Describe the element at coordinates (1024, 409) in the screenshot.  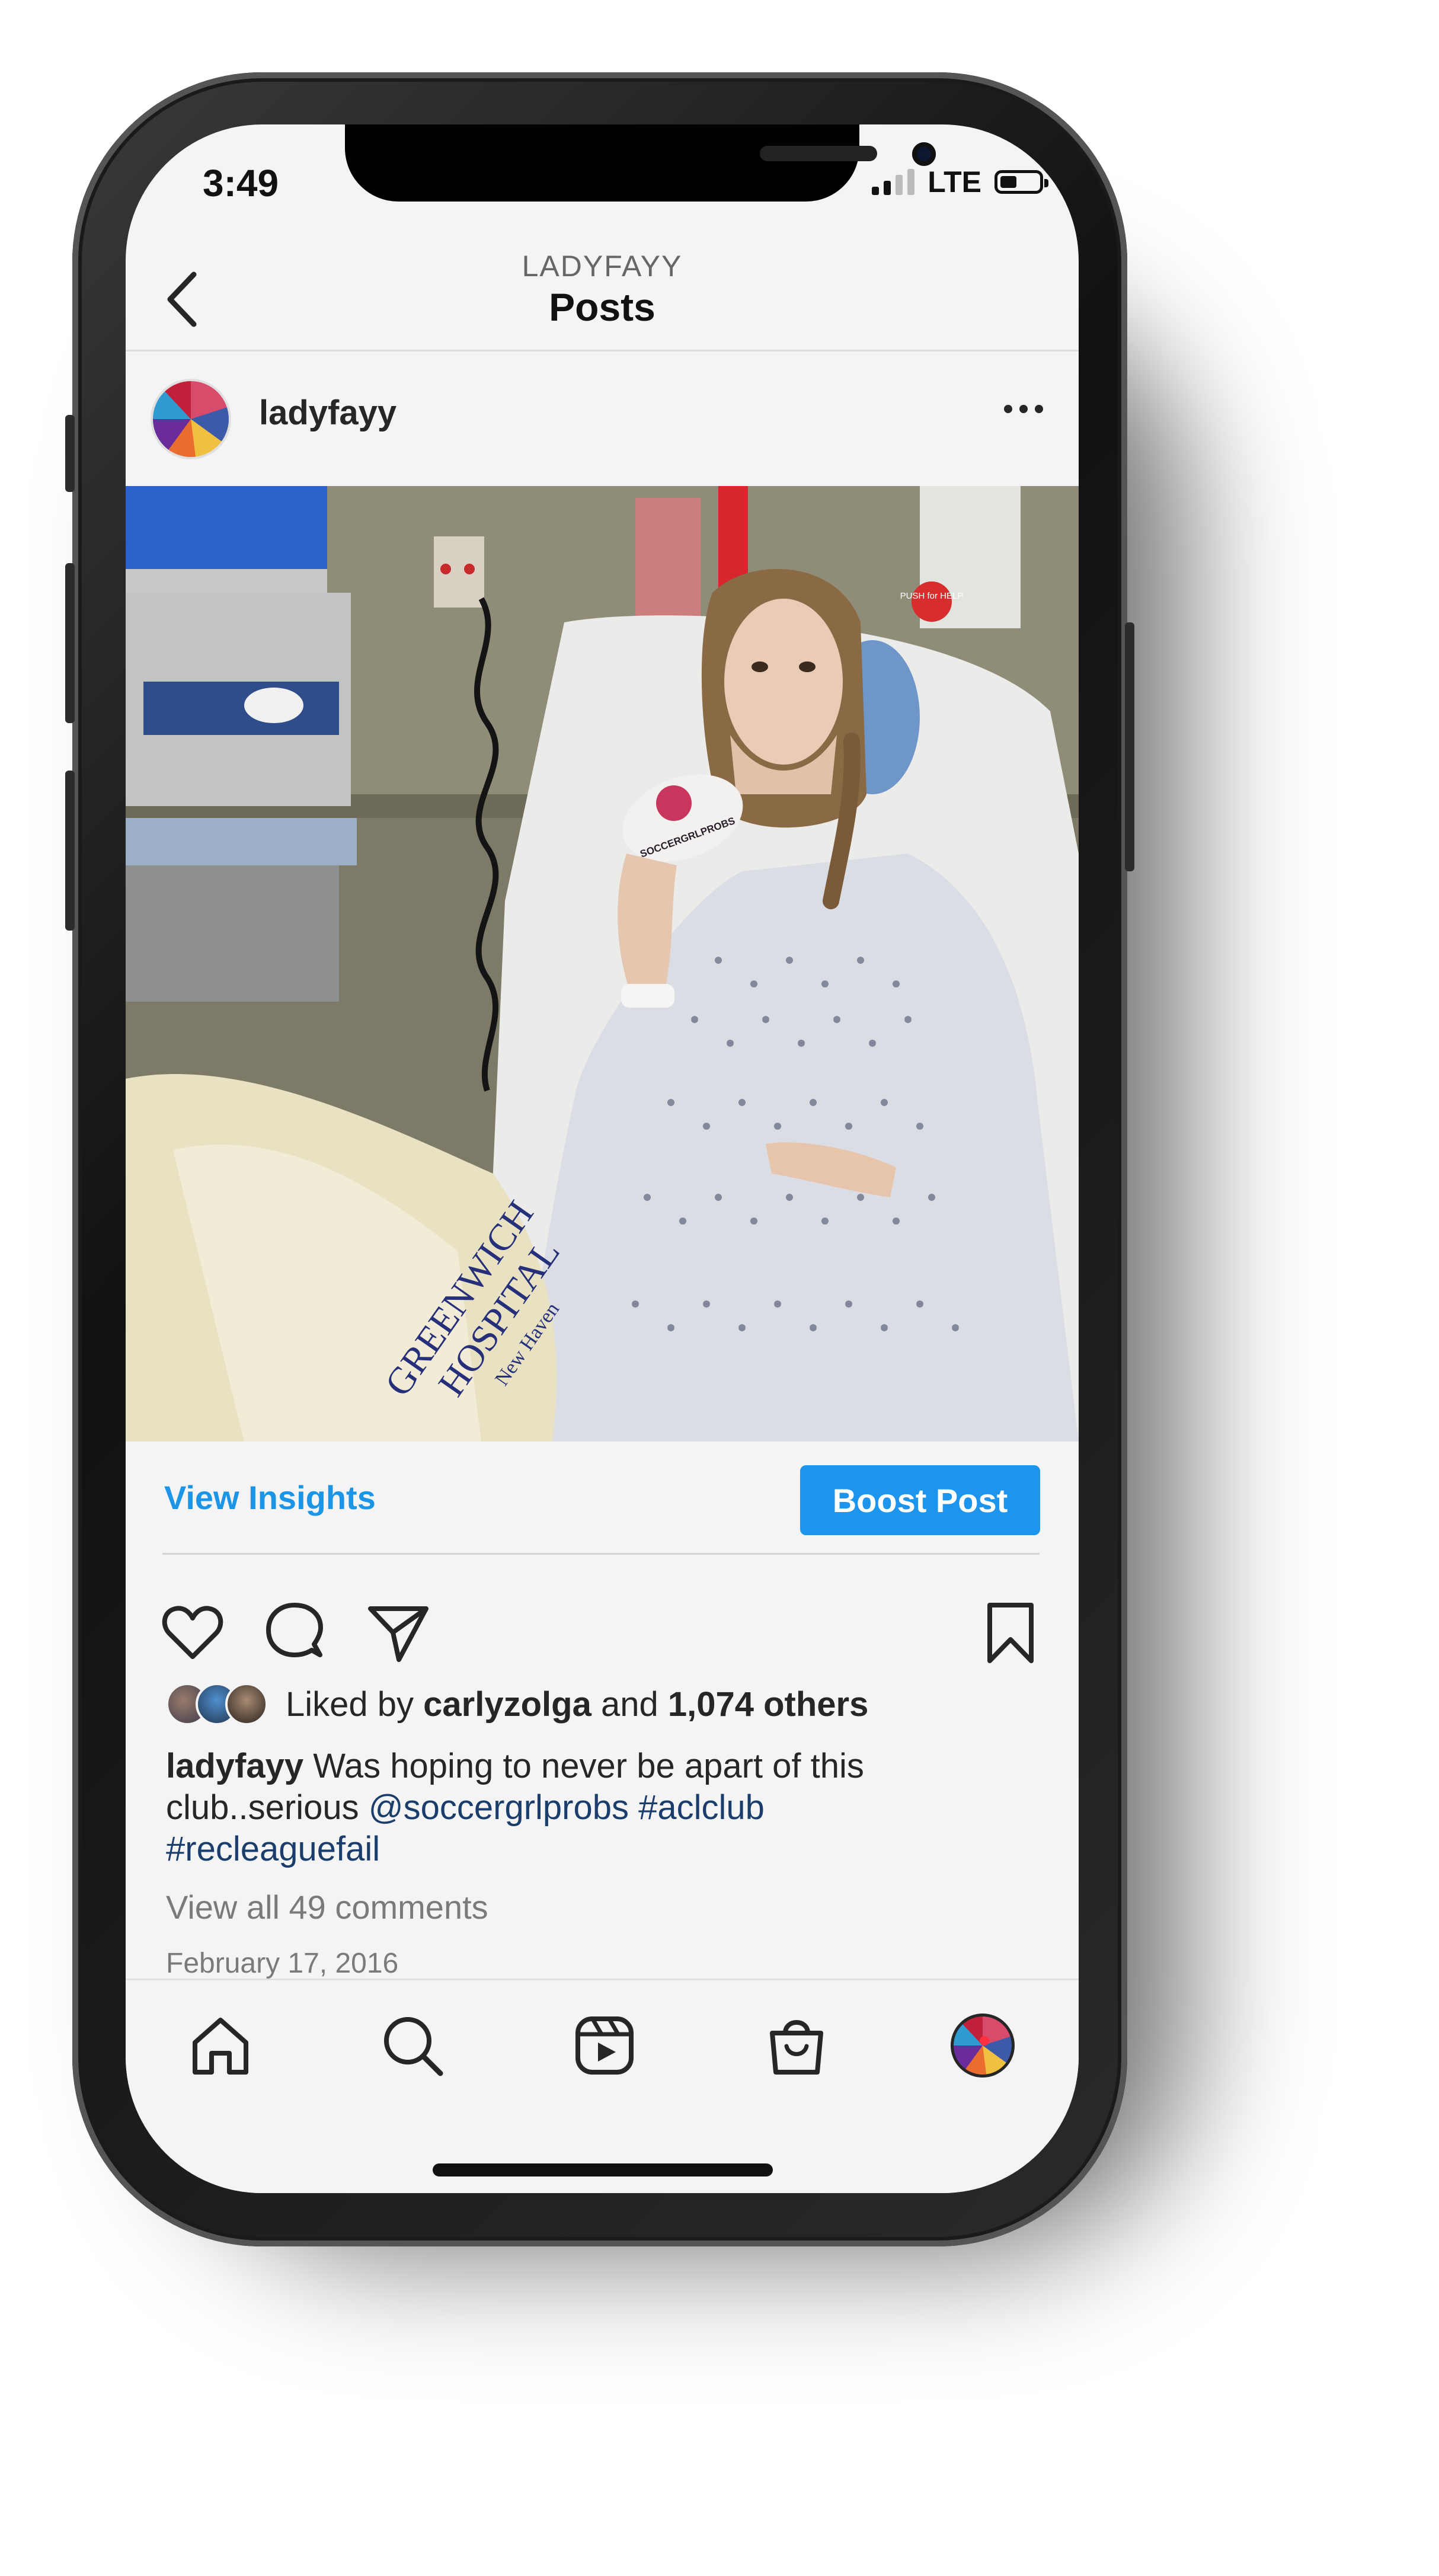
I see `more-button` at that location.